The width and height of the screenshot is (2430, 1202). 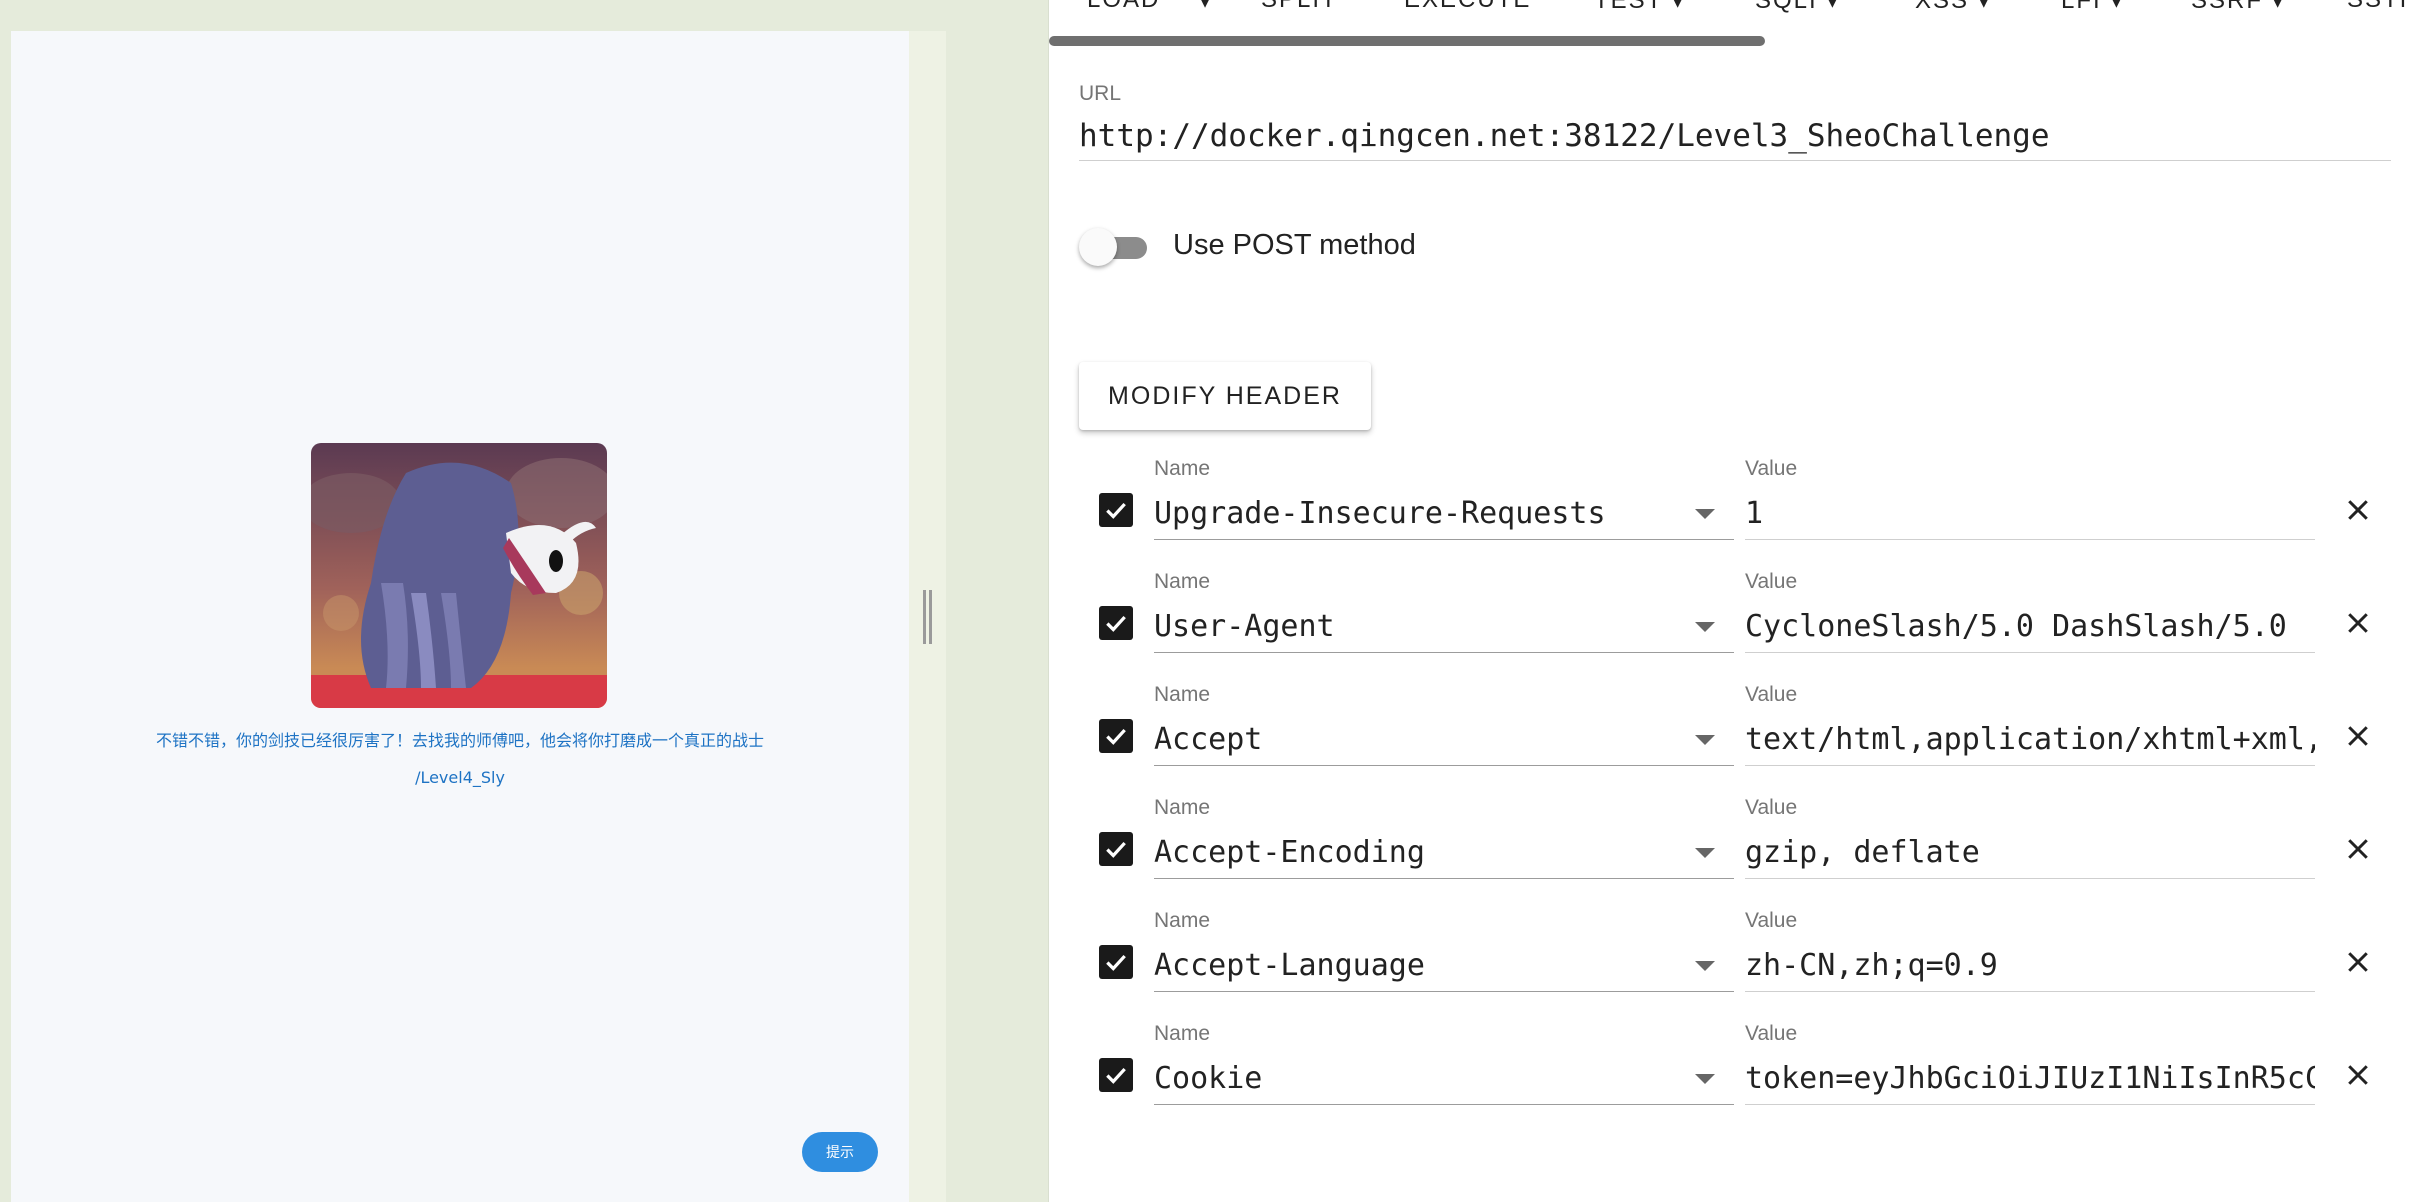 What do you see at coordinates (2030, 853) in the screenshot?
I see `header-value-input: gzip, deflate` at bounding box center [2030, 853].